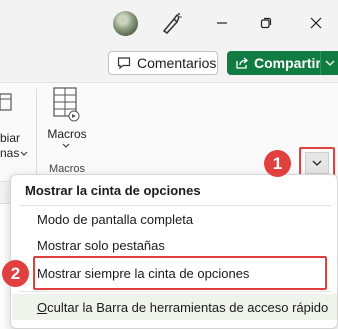 The image size is (338, 329). I want to click on minimize-icon, so click(222, 23).